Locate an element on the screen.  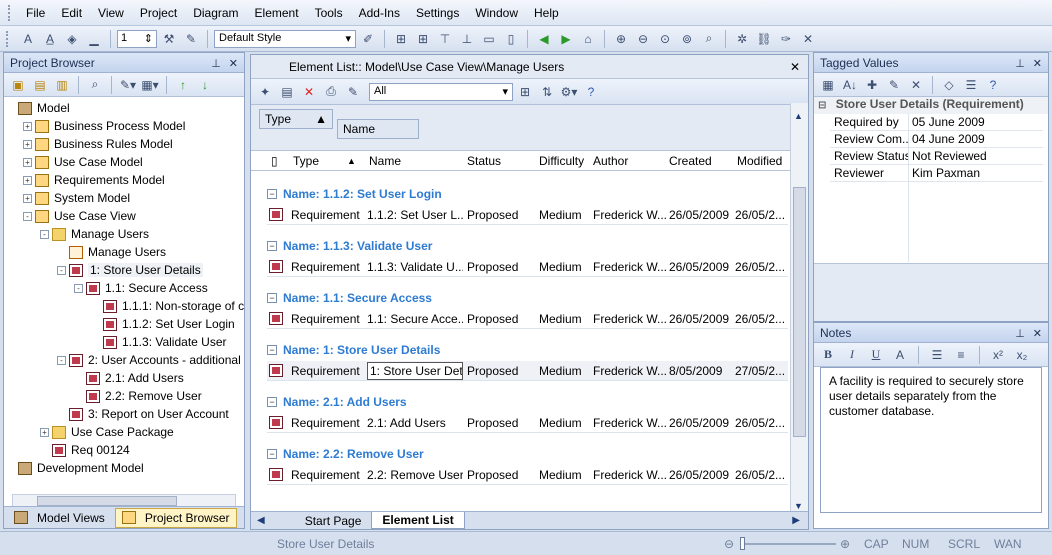
edit-icon: ✎ is located at coordinates (353, 92).